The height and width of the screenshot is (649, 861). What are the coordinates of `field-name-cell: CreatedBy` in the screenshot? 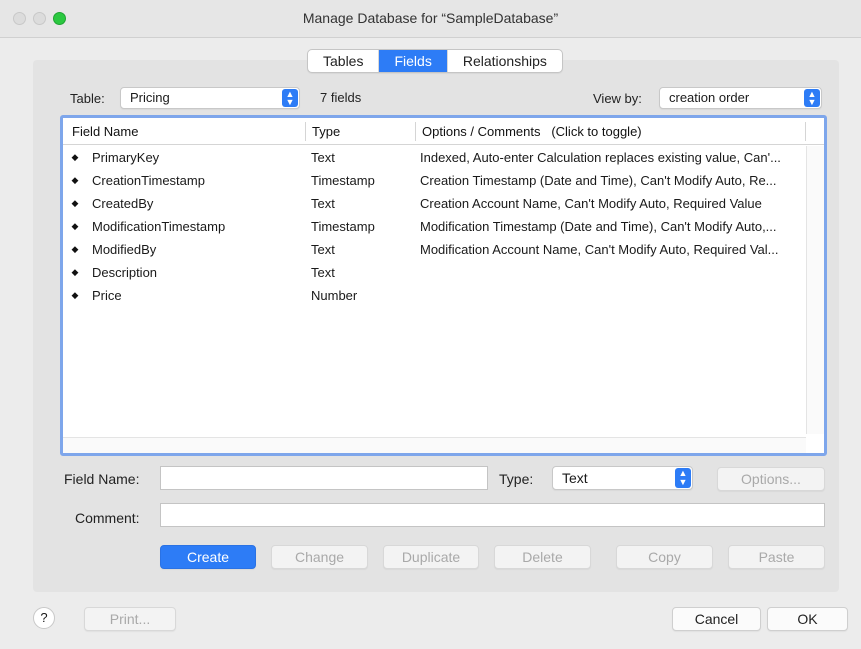 It's located at (123, 203).